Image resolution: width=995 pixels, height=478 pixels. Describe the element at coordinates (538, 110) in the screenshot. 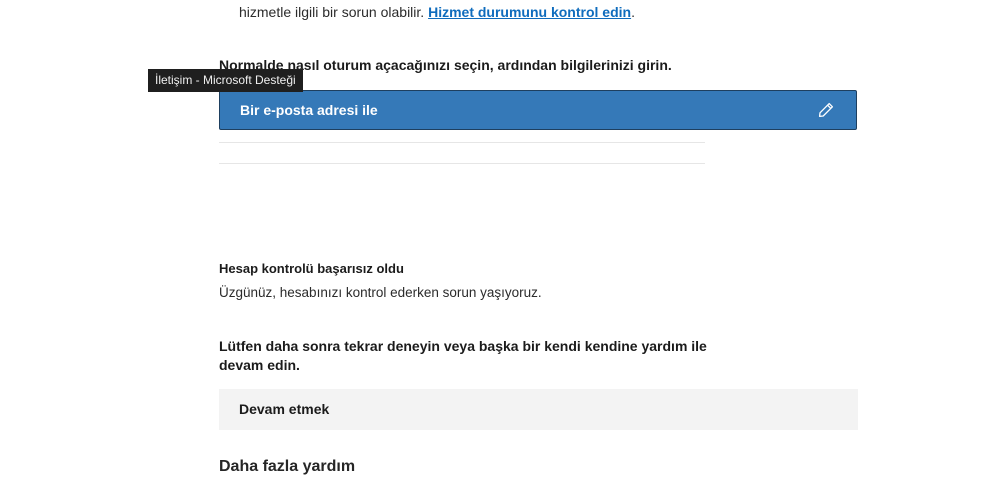

I see `email-address-option-button: Bir e-posta adresi ile` at that location.